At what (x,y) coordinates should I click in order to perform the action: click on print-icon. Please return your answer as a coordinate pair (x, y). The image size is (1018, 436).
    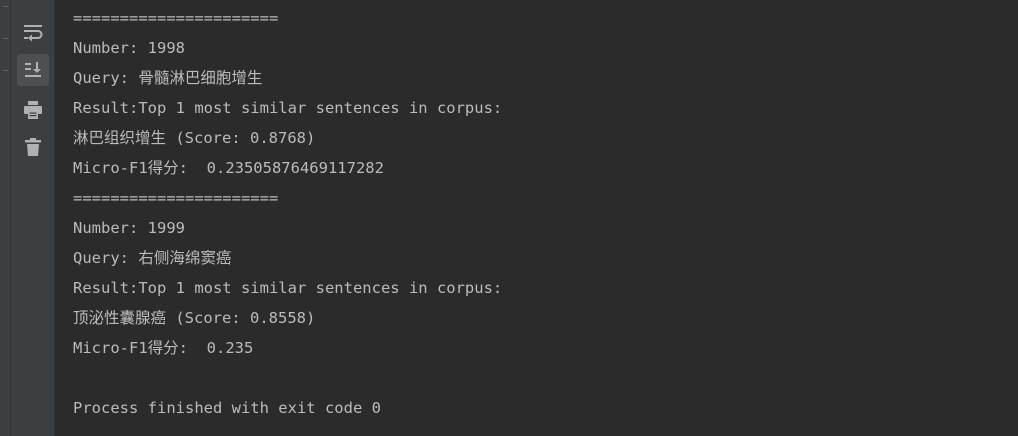
    Looking at the image, I should click on (33, 110).